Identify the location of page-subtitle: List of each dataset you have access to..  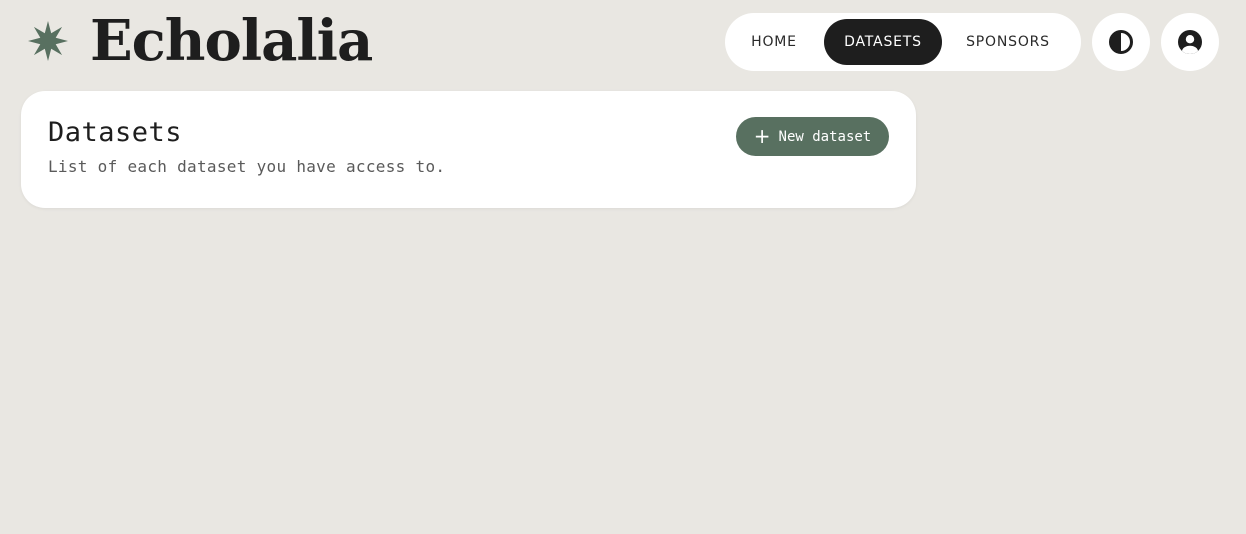
(247, 166).